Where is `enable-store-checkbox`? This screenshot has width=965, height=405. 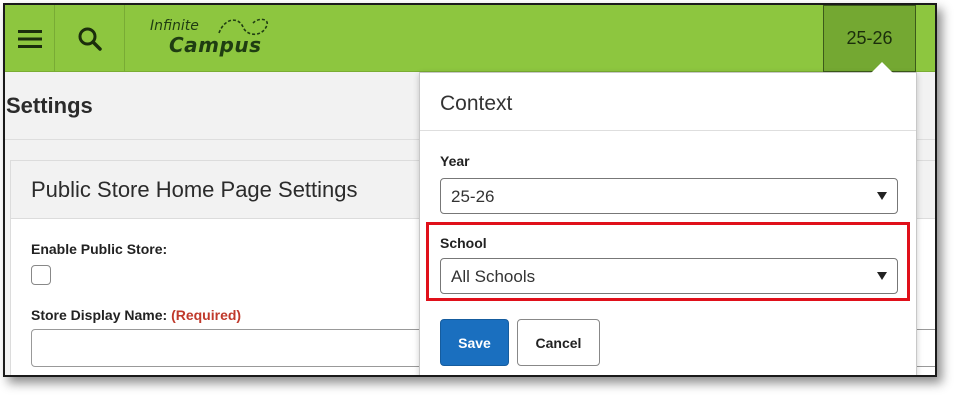
enable-store-checkbox is located at coordinates (41, 275).